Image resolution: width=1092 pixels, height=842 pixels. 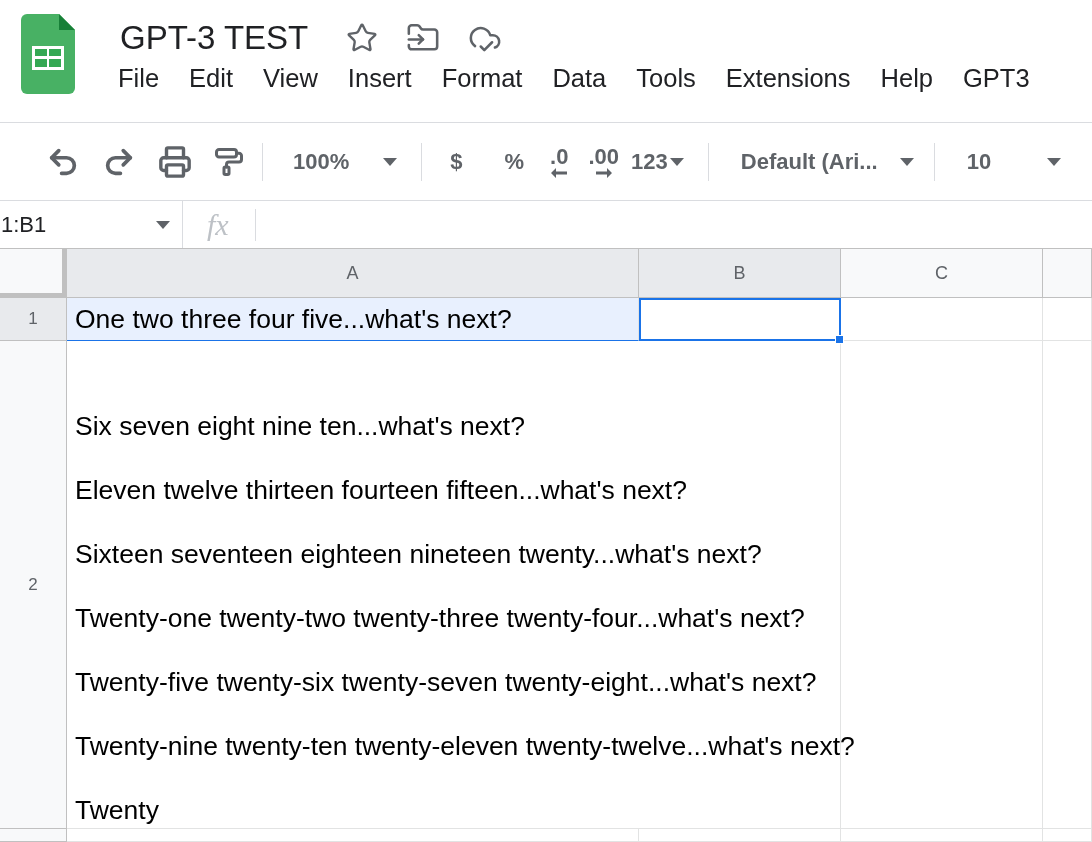 What do you see at coordinates (482, 78) in the screenshot?
I see `menu-item: Format` at bounding box center [482, 78].